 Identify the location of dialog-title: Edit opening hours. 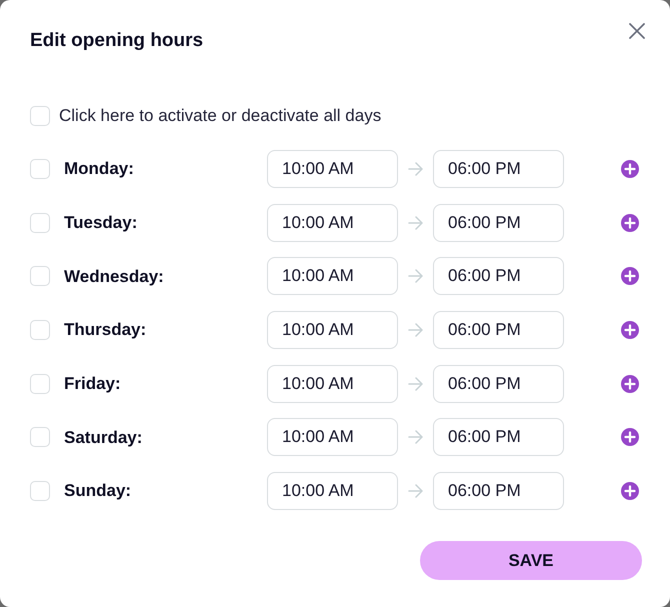
(117, 41).